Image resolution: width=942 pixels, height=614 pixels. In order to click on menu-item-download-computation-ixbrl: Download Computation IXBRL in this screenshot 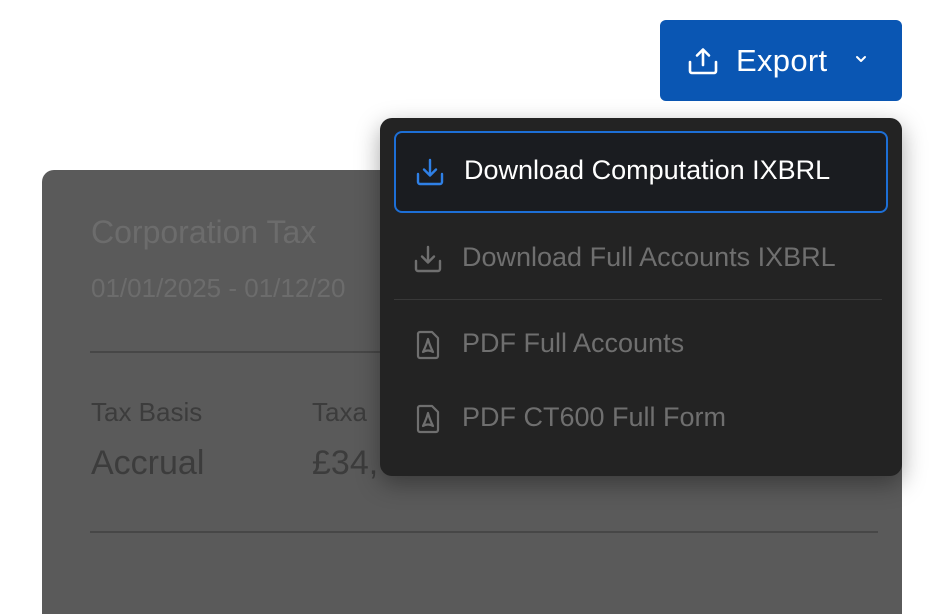, I will do `click(641, 172)`.